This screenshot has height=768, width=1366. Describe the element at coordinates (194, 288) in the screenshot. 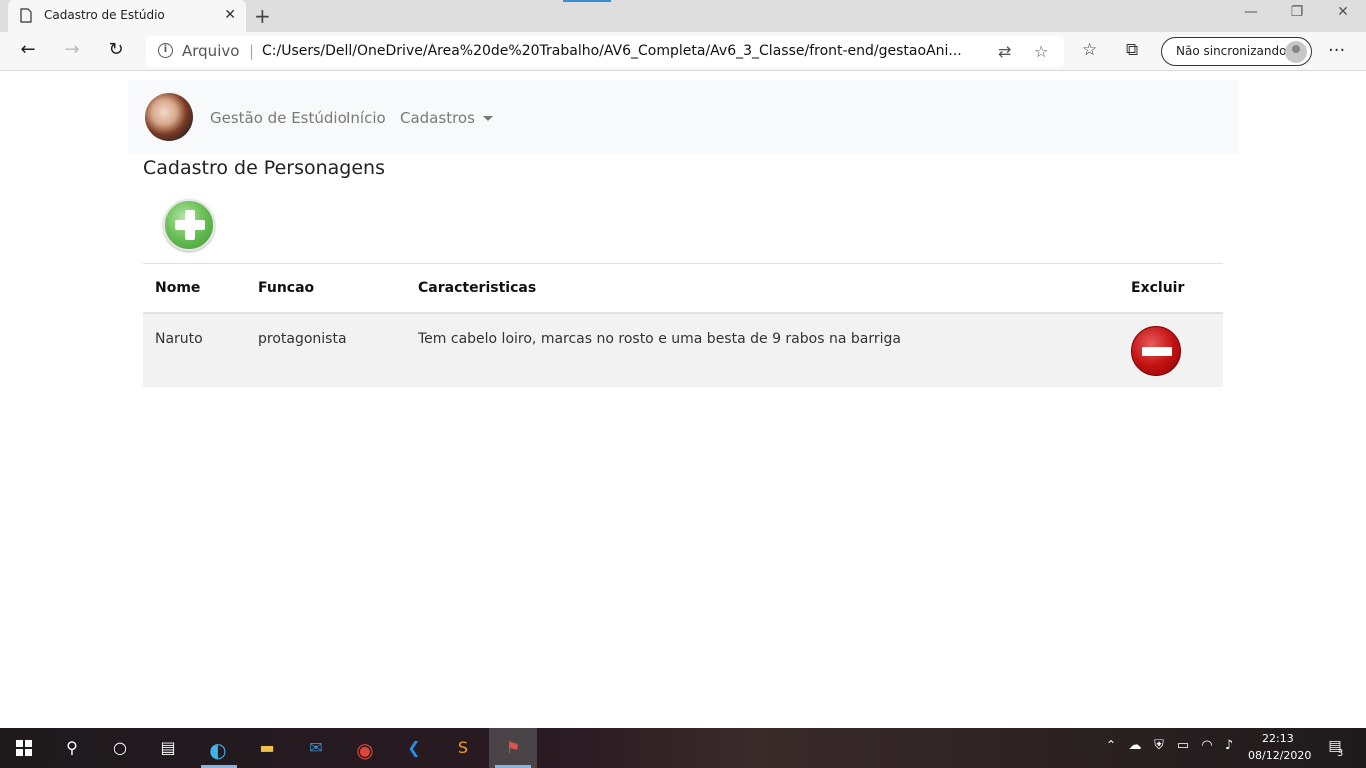

I see `column-header-nome: Nome` at that location.